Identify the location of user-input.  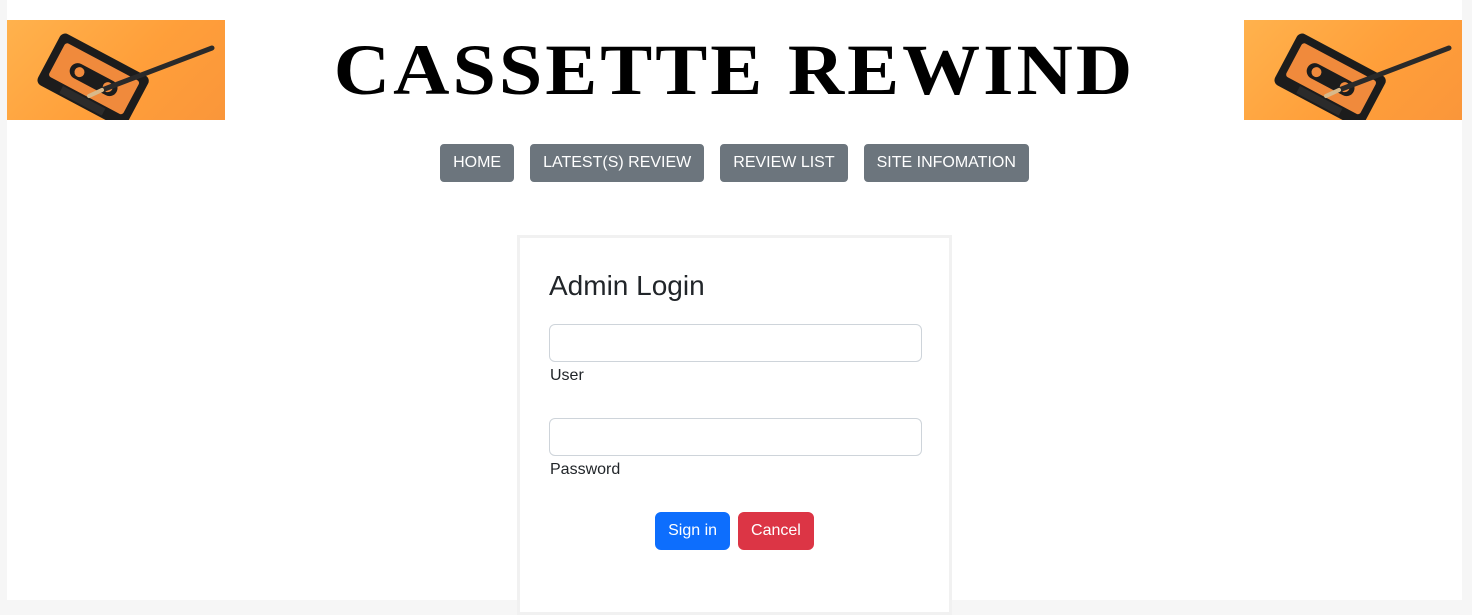
(735, 343).